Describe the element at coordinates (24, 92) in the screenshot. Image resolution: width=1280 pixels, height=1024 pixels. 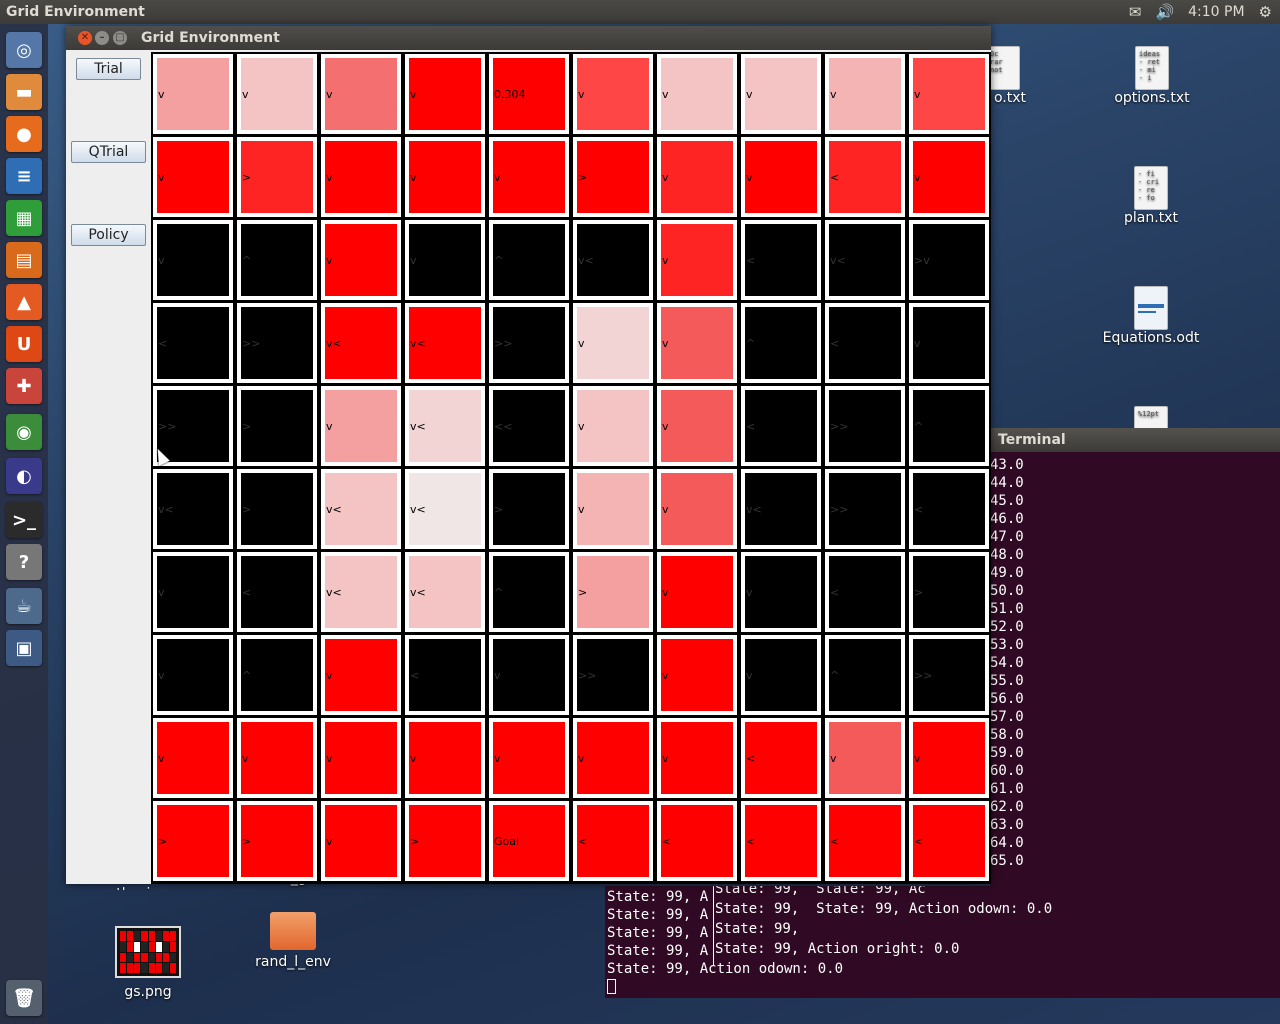
I see `files-icon: ▬` at that location.